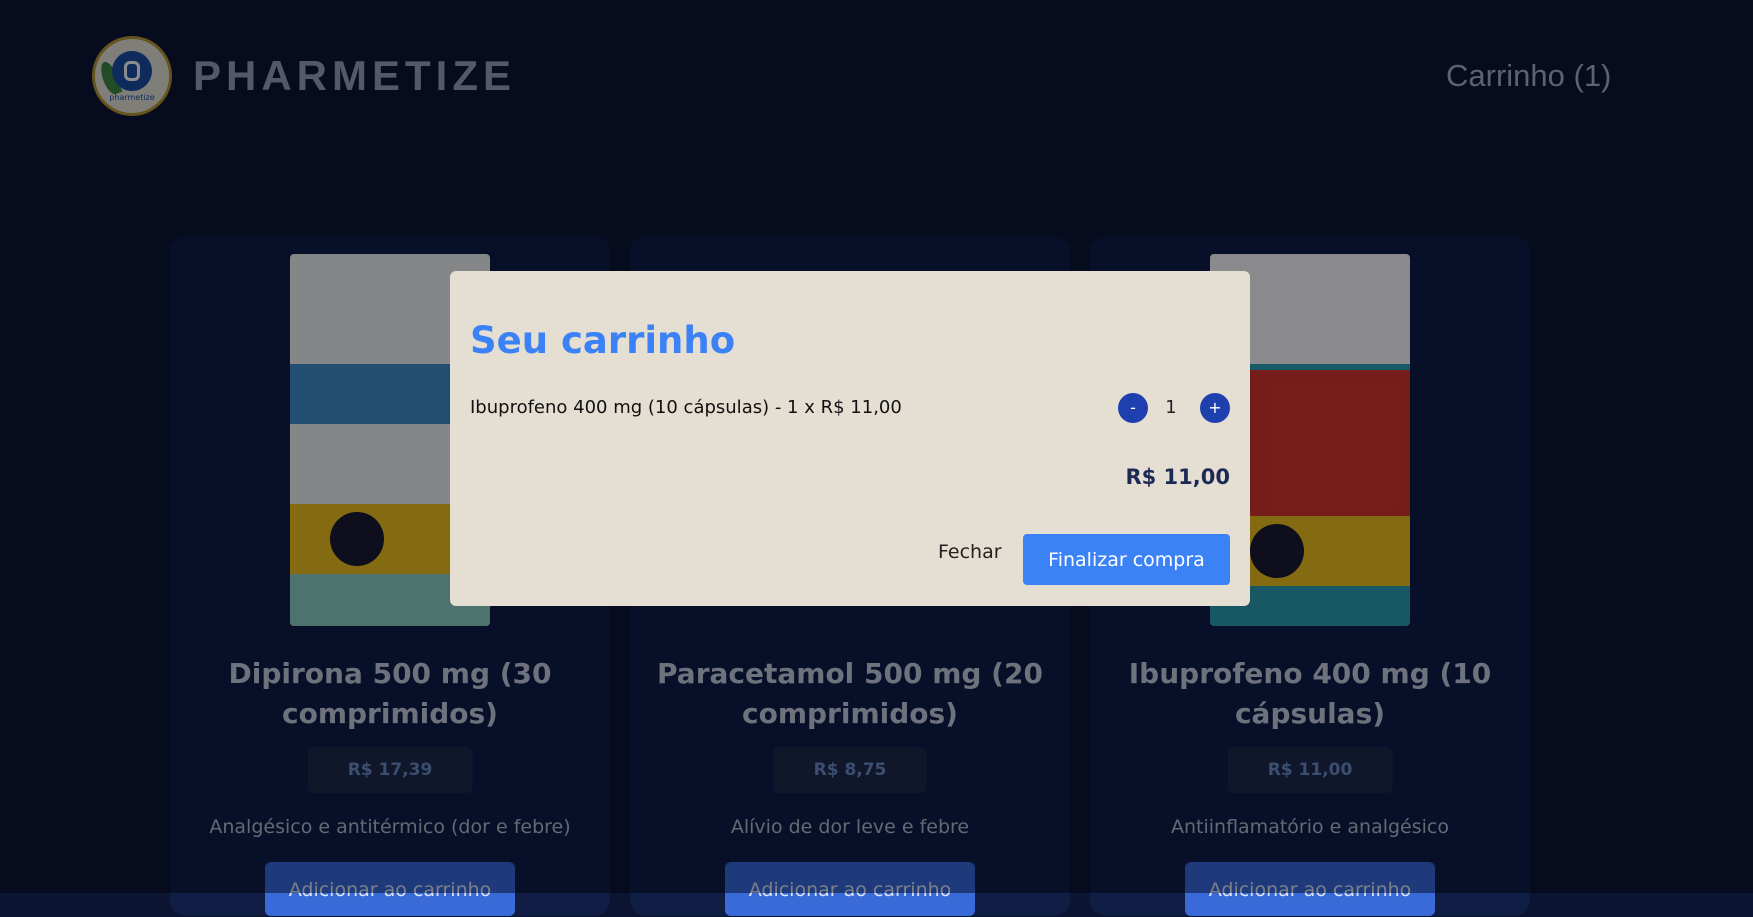 Image resolution: width=1753 pixels, height=917 pixels. What do you see at coordinates (603, 340) in the screenshot?
I see `cart-modal-title: Seu carrinho` at bounding box center [603, 340].